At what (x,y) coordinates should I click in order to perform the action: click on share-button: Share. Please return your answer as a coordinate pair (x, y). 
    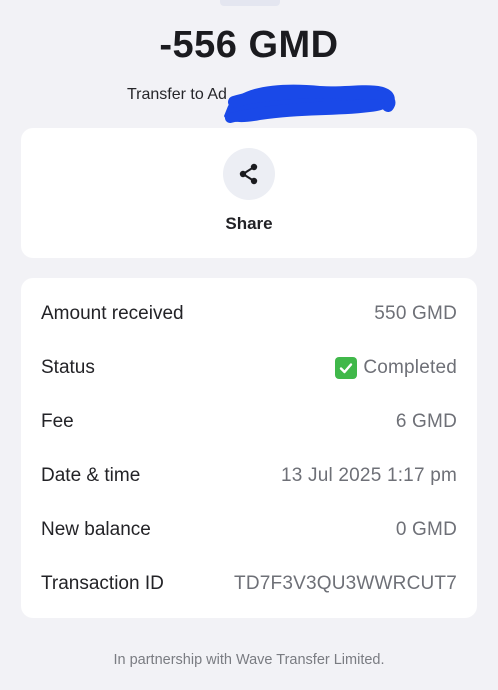
    Looking at the image, I should click on (249, 193).